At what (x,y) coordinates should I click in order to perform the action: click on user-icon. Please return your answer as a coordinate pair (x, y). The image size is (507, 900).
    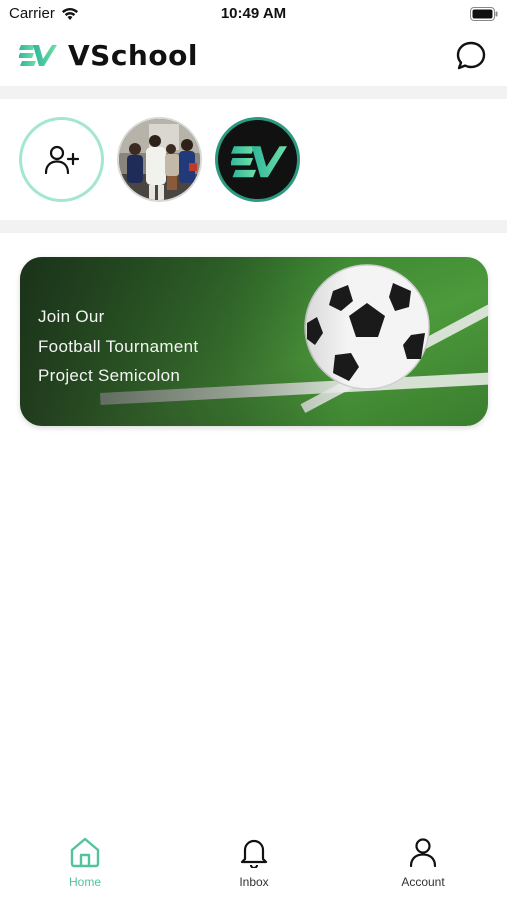
    Looking at the image, I should click on (423, 853).